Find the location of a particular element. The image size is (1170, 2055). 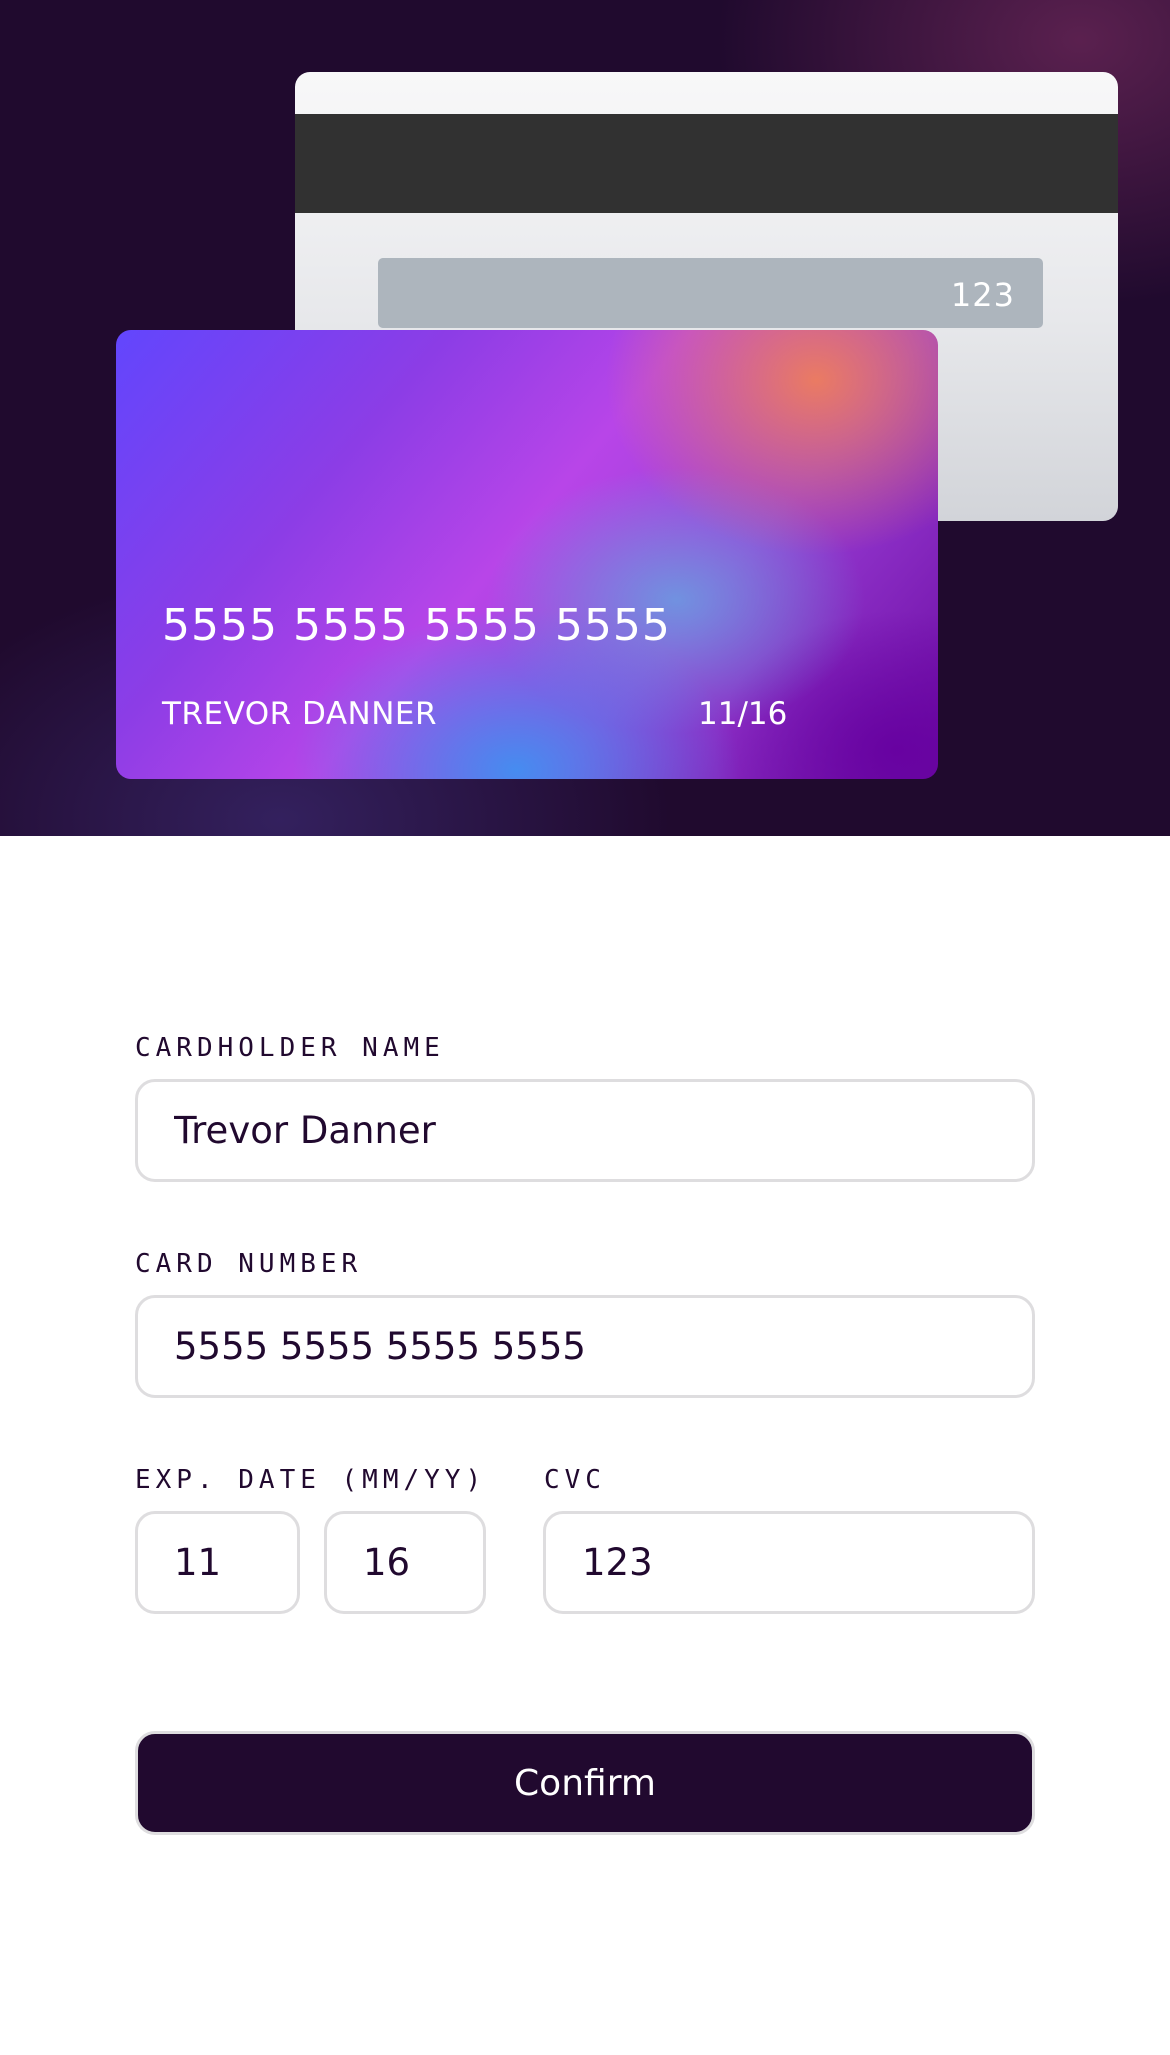

card-front-expiry: 11/16 is located at coordinates (743, 714).